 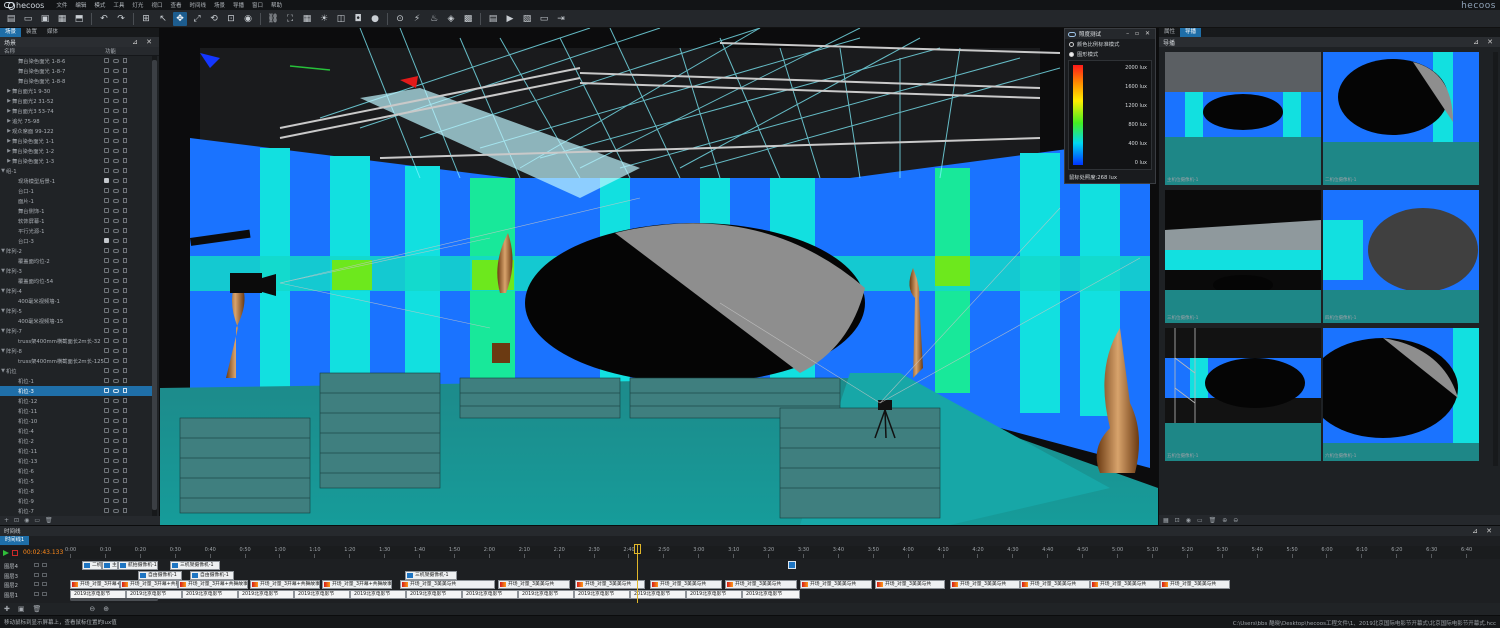 What do you see at coordinates (76, 291) in the screenshot?
I see `tree-row: ▼ 阵列-4` at bounding box center [76, 291].